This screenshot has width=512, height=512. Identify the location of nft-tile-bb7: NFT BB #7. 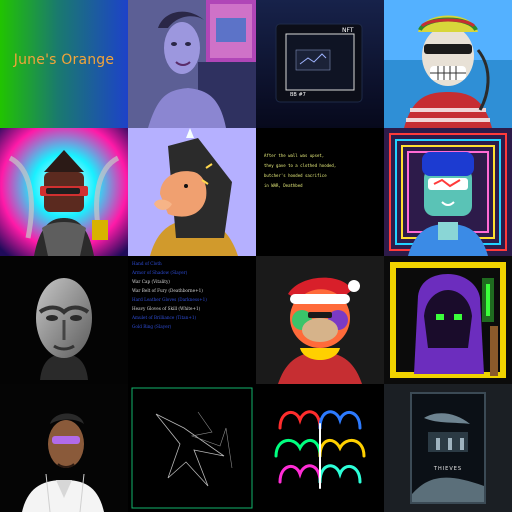
(320, 64).